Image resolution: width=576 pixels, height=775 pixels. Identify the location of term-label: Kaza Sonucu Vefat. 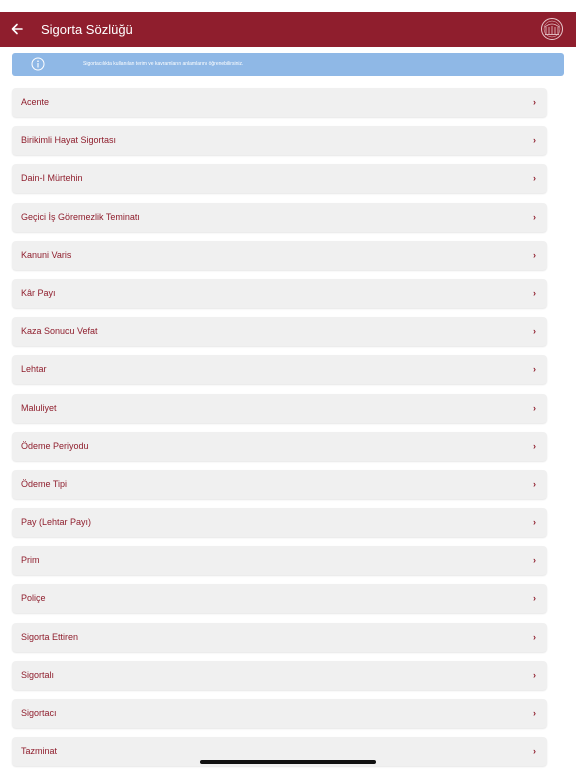
(59, 331).